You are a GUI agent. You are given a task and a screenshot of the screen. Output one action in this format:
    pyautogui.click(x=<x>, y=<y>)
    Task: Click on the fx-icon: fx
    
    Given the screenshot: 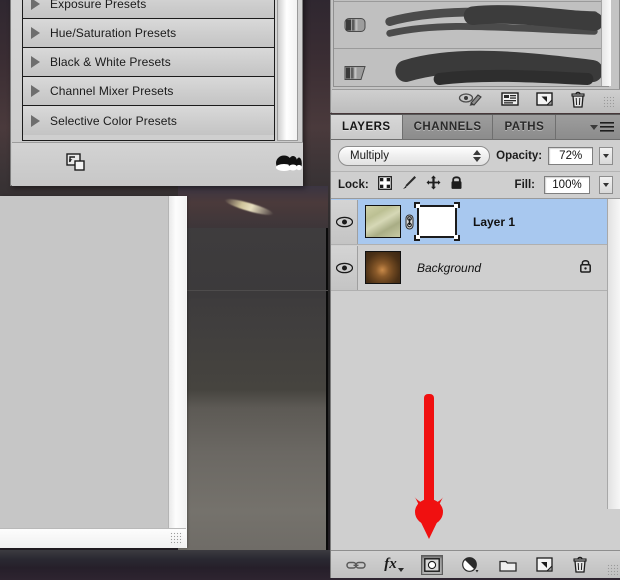 What is the action you would take?
    pyautogui.click(x=390, y=564)
    